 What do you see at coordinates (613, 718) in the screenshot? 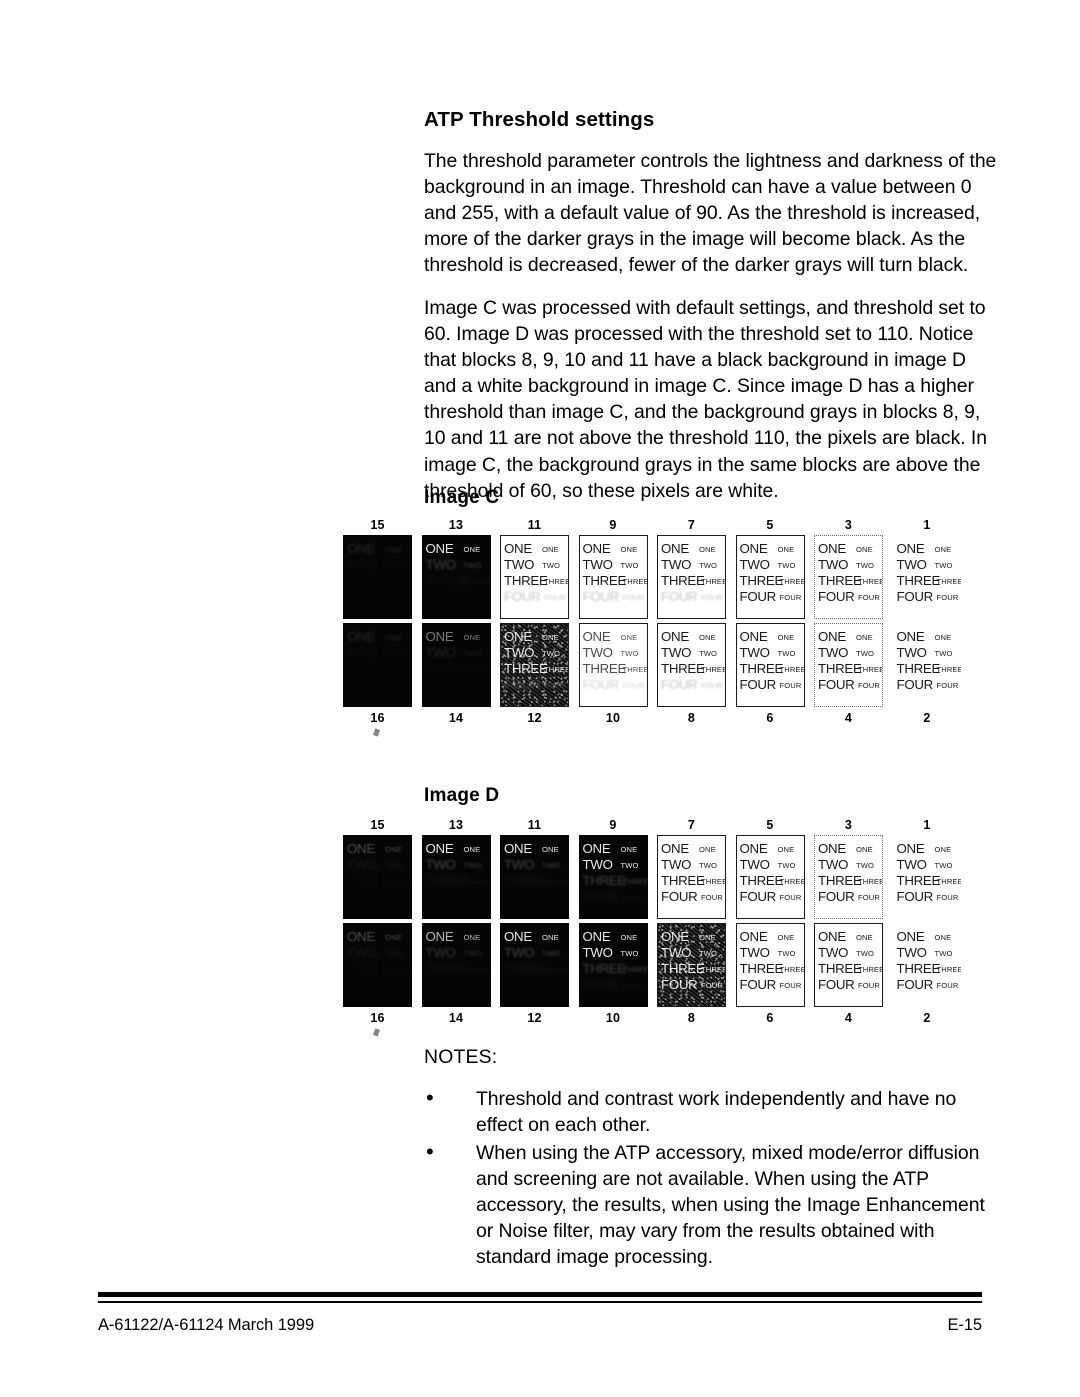
I see `block-number-10: 10` at bounding box center [613, 718].